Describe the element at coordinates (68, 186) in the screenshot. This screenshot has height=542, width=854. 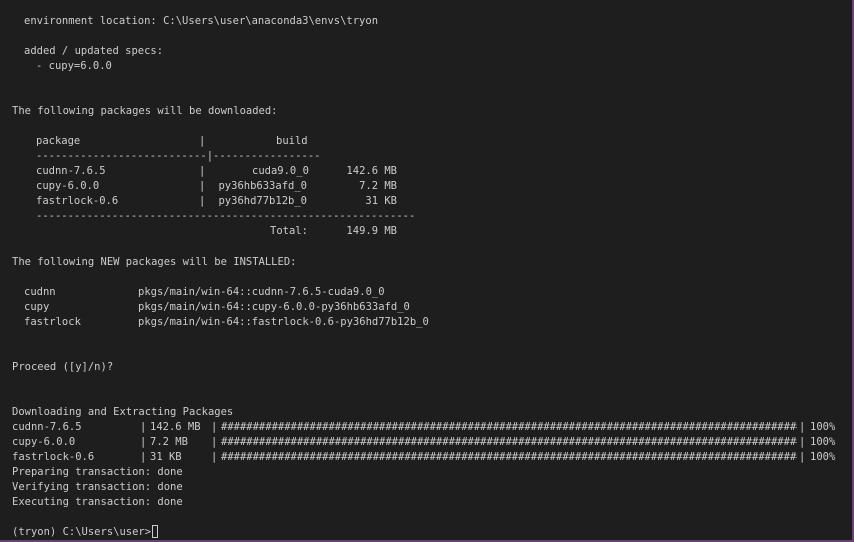
I see `download-row-package: cupy-6.0.0` at that location.